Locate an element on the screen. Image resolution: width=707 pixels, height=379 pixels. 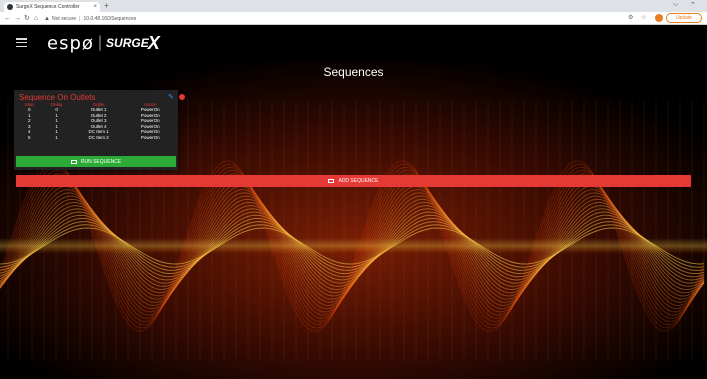
url-field: ▲ Not secure | 10.0.48.160/Sequences is located at coordinates (90, 18).